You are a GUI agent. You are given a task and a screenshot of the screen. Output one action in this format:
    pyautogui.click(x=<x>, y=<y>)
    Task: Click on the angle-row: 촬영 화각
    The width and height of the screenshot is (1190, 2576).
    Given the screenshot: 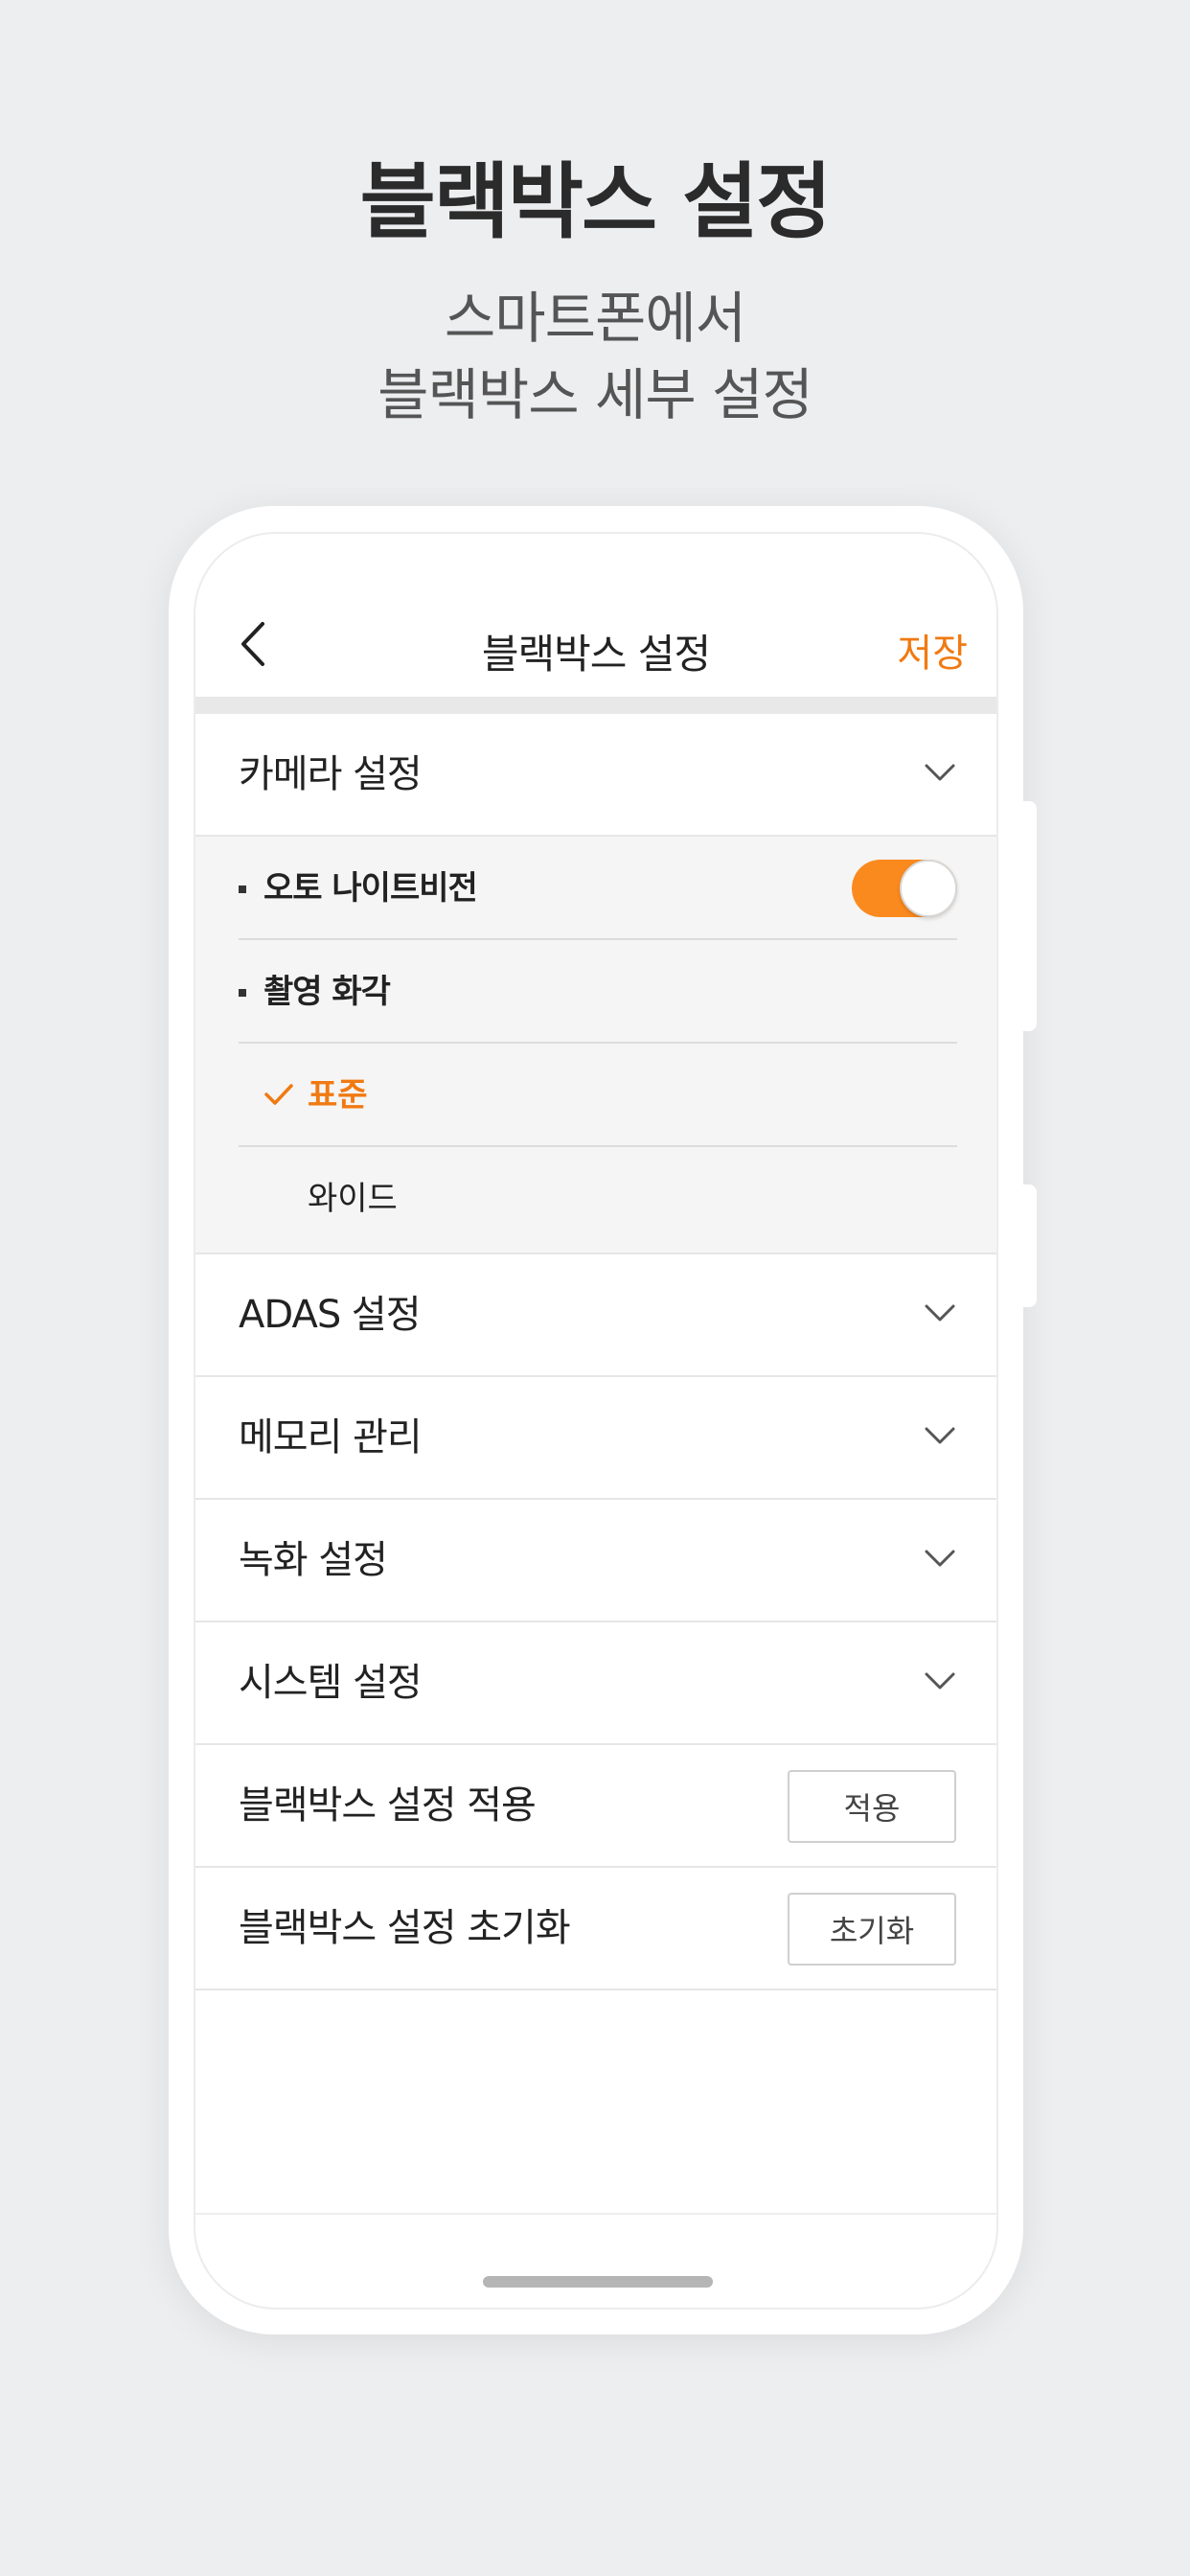 What is the action you would take?
    pyautogui.click(x=598, y=992)
    